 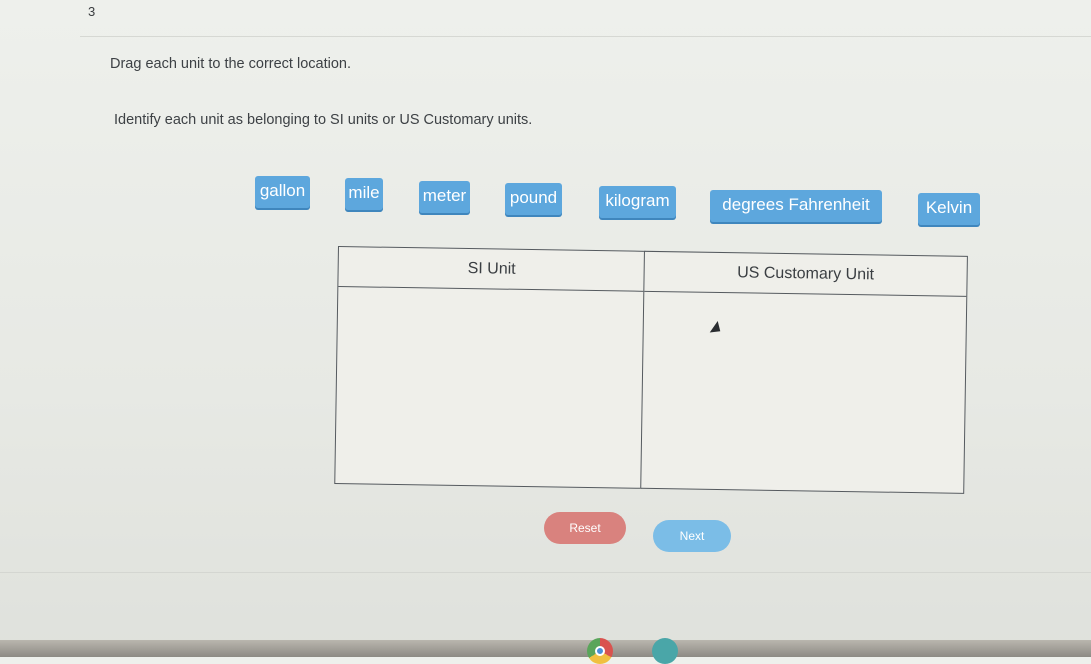 I want to click on unit-chip-mile: mile, so click(x=364, y=194).